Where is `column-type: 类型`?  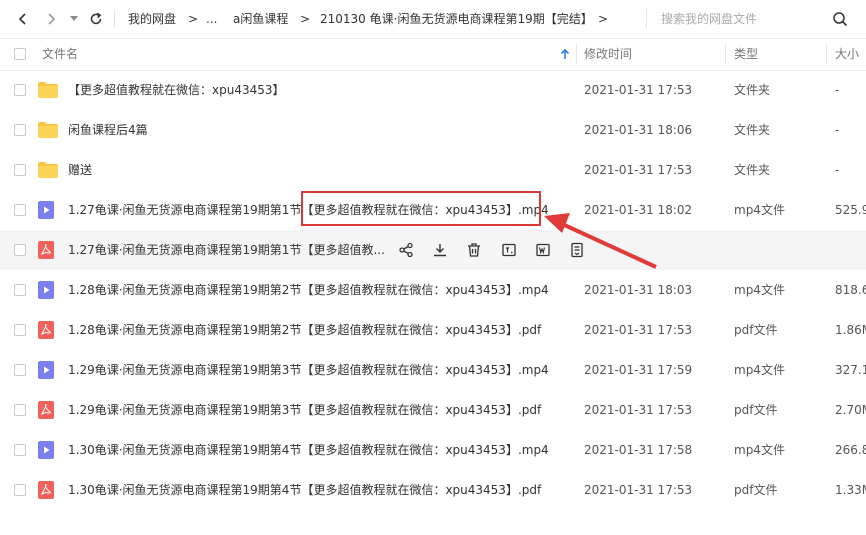 column-type: 类型 is located at coordinates (746, 54).